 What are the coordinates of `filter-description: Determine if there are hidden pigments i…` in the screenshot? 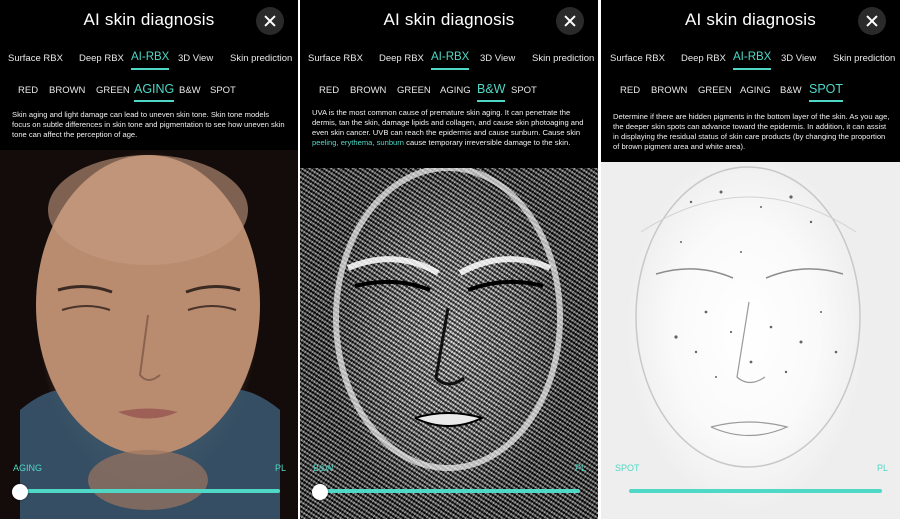 It's located at (751, 131).